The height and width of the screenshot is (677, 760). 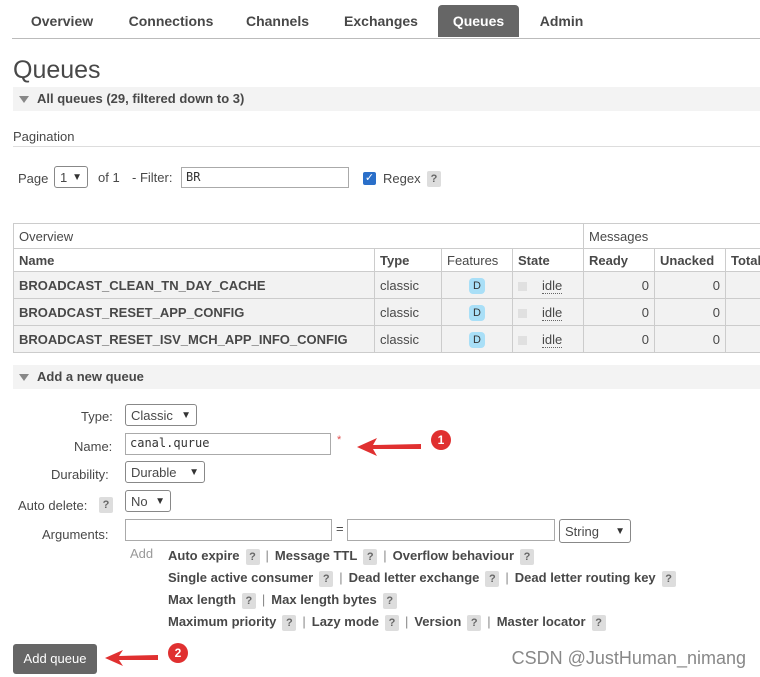 I want to click on col-type: Type, so click(x=408, y=260).